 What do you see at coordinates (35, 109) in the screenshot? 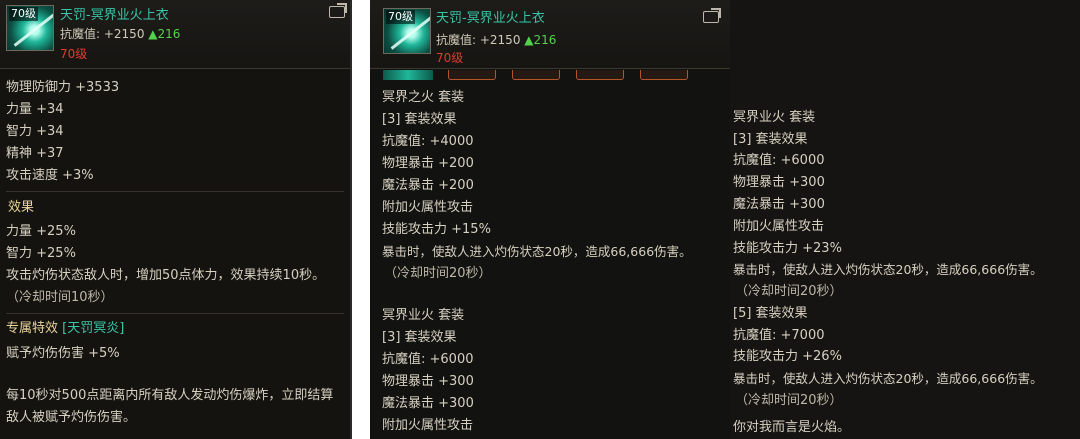
I see `base-stat: 力量 +34` at bounding box center [35, 109].